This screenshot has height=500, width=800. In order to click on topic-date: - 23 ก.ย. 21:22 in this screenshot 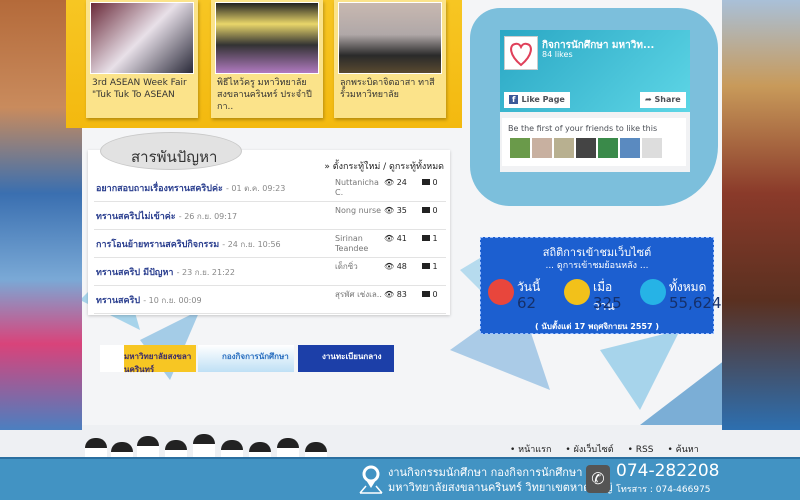, I will do `click(205, 272)`.